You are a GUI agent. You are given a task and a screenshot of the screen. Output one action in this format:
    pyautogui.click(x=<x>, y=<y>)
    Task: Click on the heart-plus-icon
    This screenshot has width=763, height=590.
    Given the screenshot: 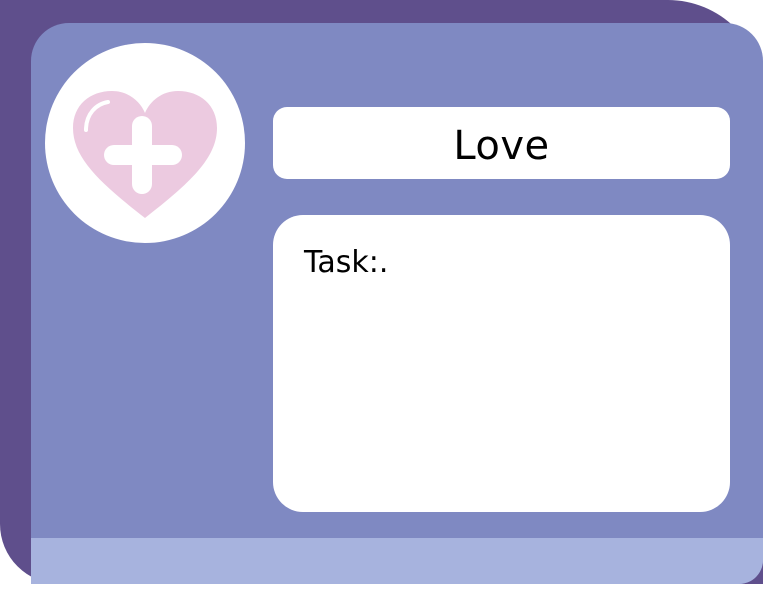 What is the action you would take?
    pyautogui.click(x=145, y=154)
    